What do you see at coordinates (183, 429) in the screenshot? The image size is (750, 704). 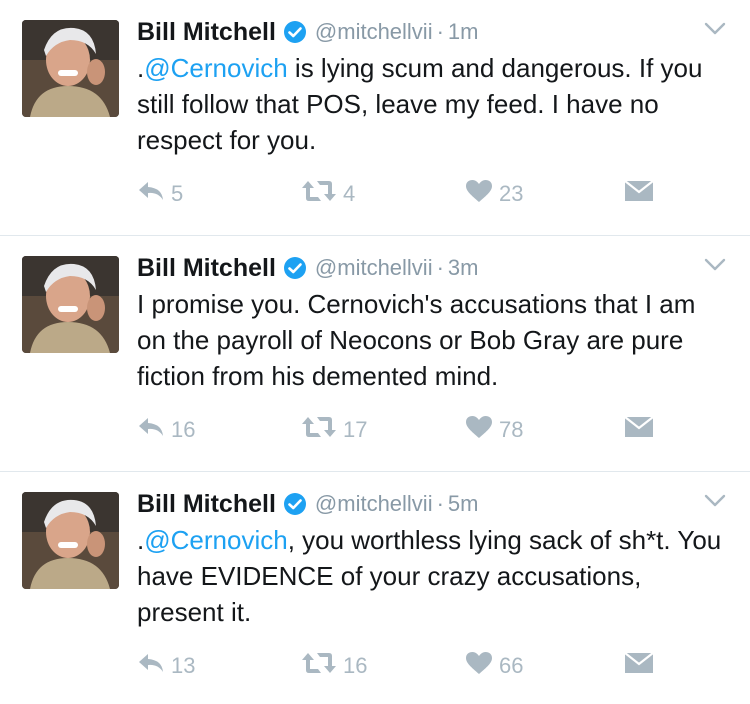 I see `reply-count: 16` at bounding box center [183, 429].